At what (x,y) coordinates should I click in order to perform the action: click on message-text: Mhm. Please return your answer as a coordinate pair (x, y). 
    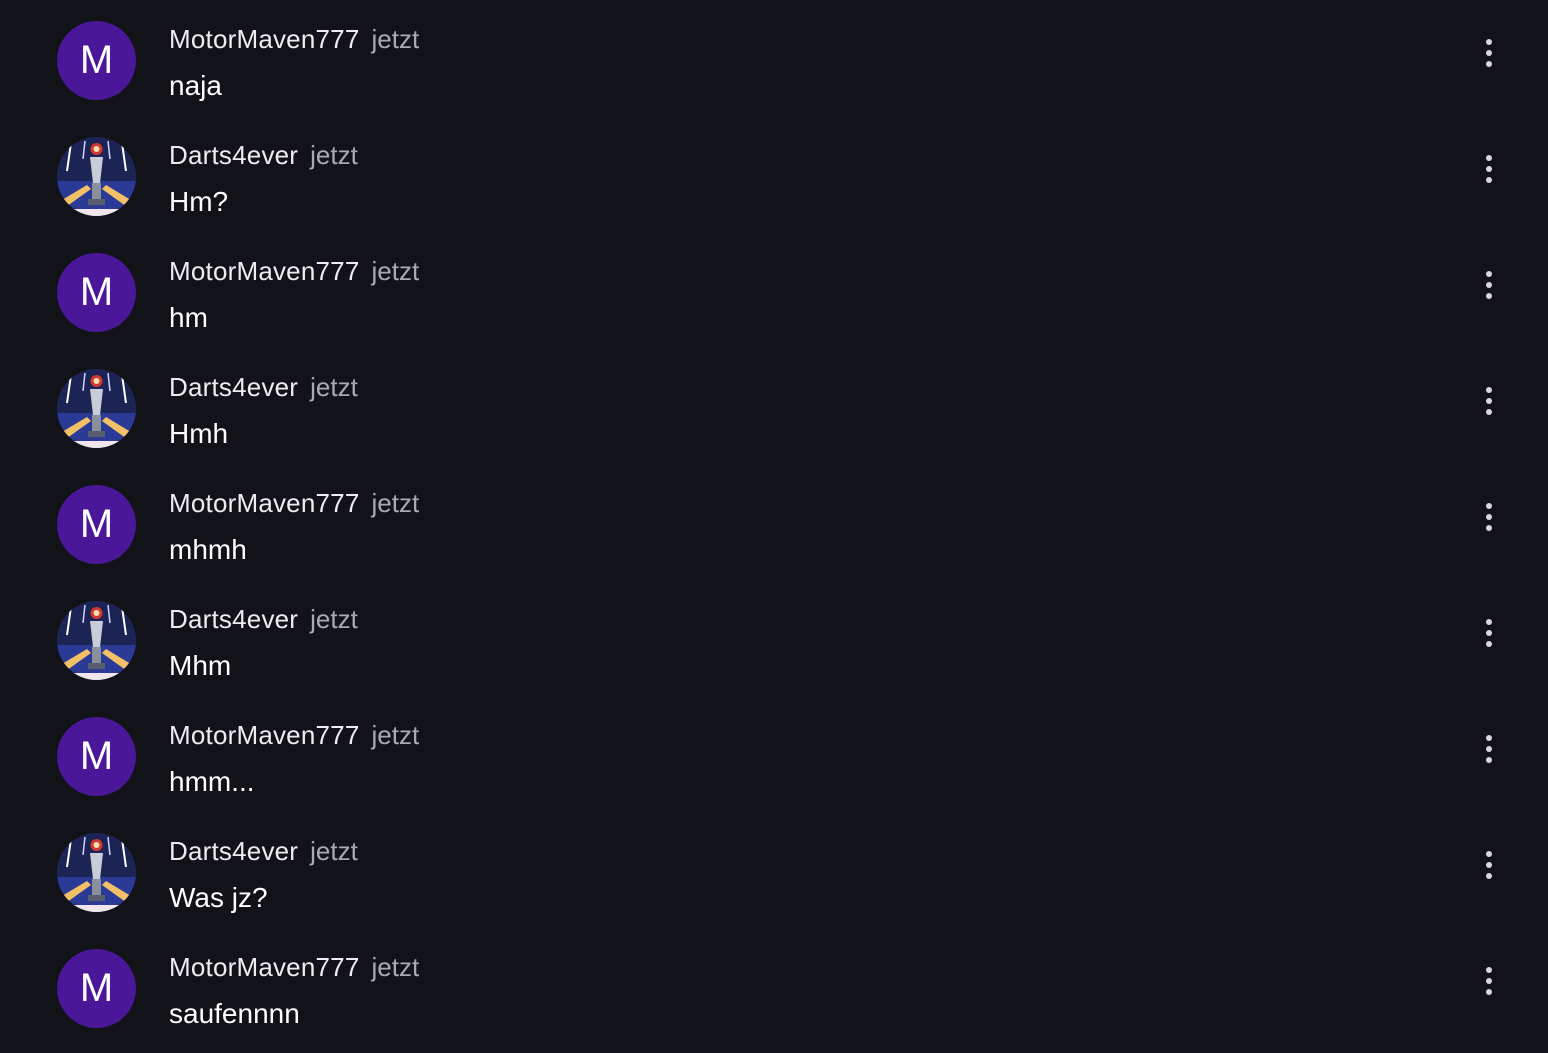
    Looking at the image, I should click on (200, 665).